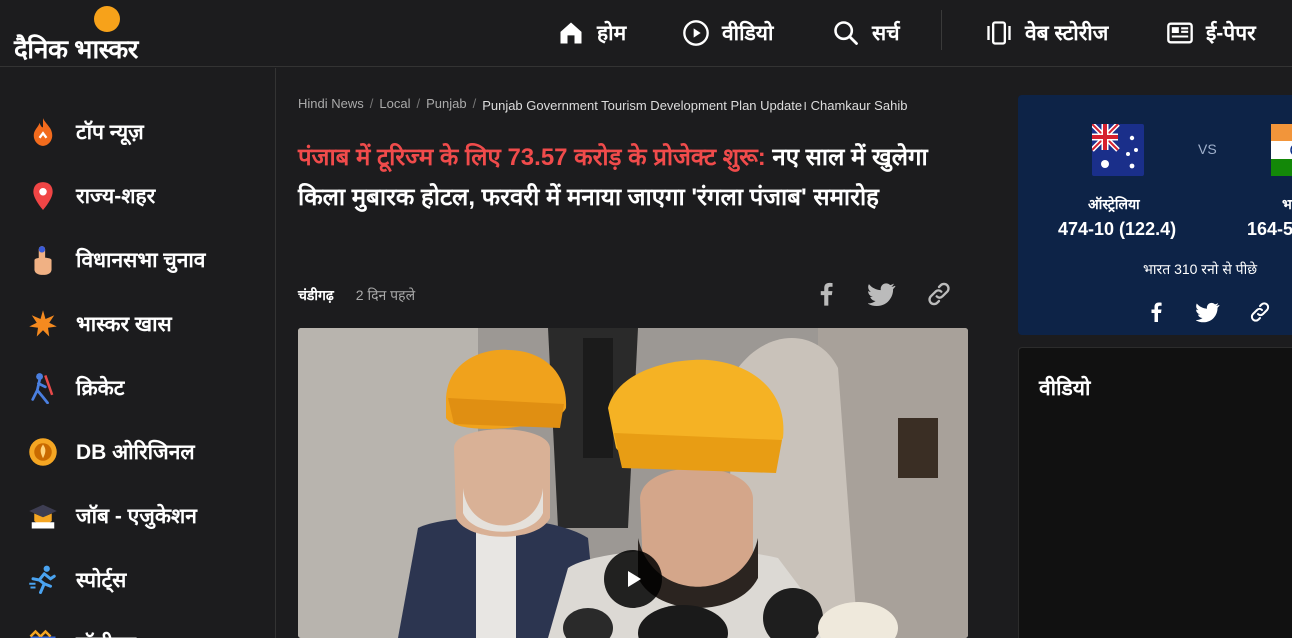 This screenshot has width=1292, height=638. I want to click on sidebar-item-sports: स्पोर्ट्स, so click(77, 580).